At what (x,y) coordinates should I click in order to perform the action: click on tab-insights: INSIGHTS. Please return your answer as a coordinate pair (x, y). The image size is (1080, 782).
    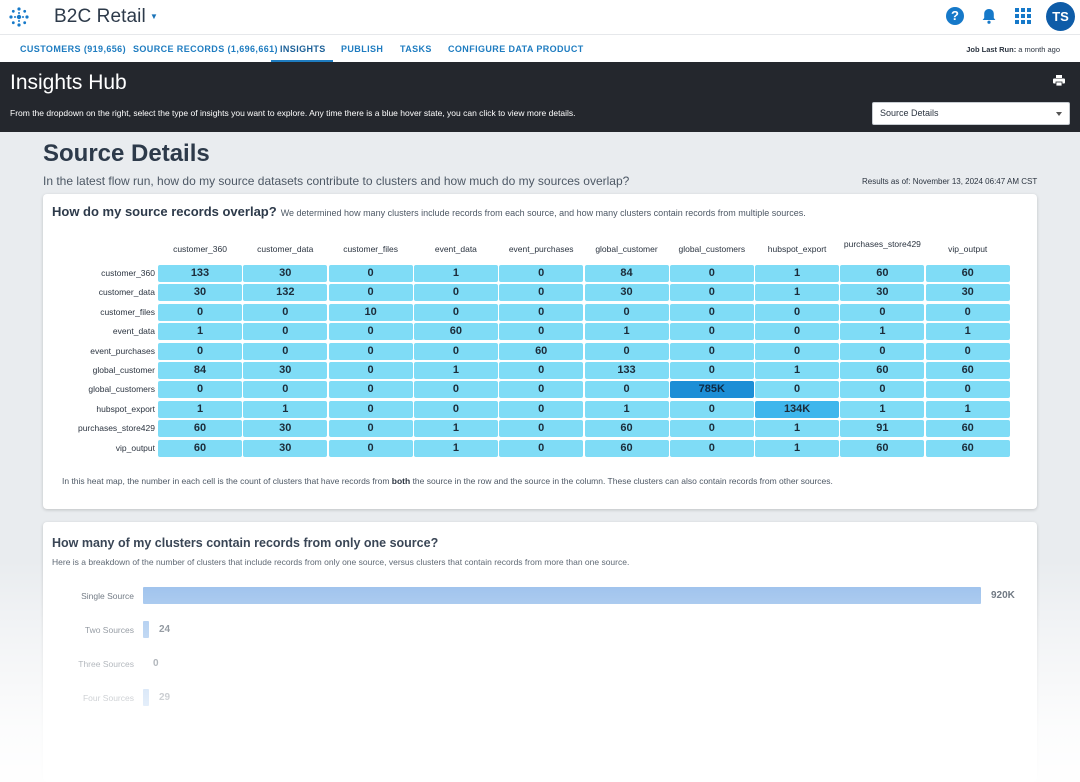
    Looking at the image, I should click on (303, 49).